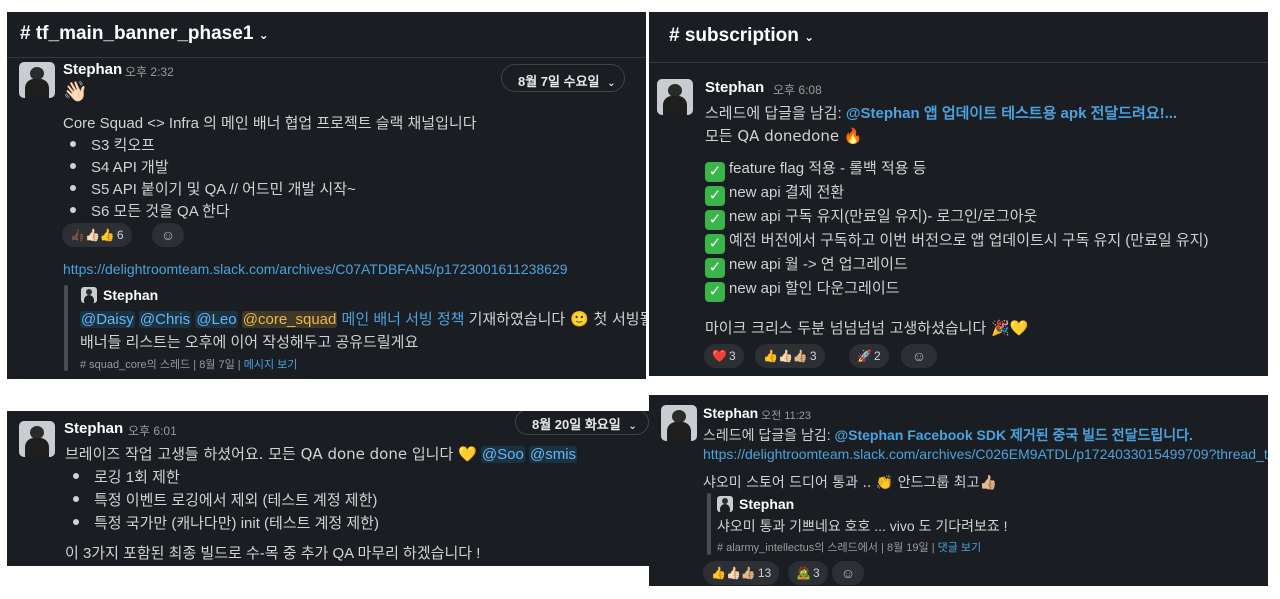 This screenshot has width=1280, height=599. What do you see at coordinates (97, 235) in the screenshot?
I see `reaction-thumbsup: 👍🏿👍🏻👍 6` at bounding box center [97, 235].